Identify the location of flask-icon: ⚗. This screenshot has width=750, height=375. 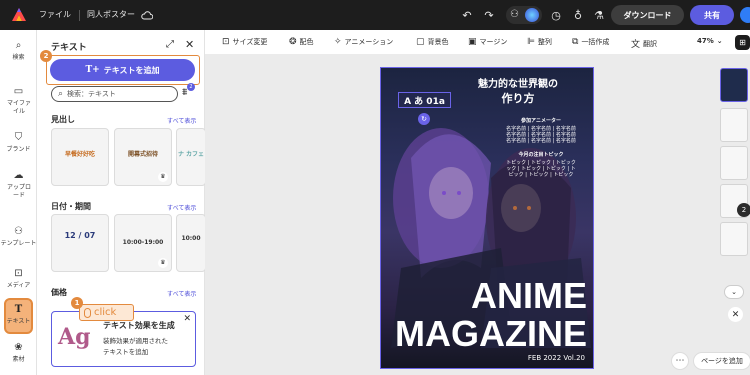
(599, 15).